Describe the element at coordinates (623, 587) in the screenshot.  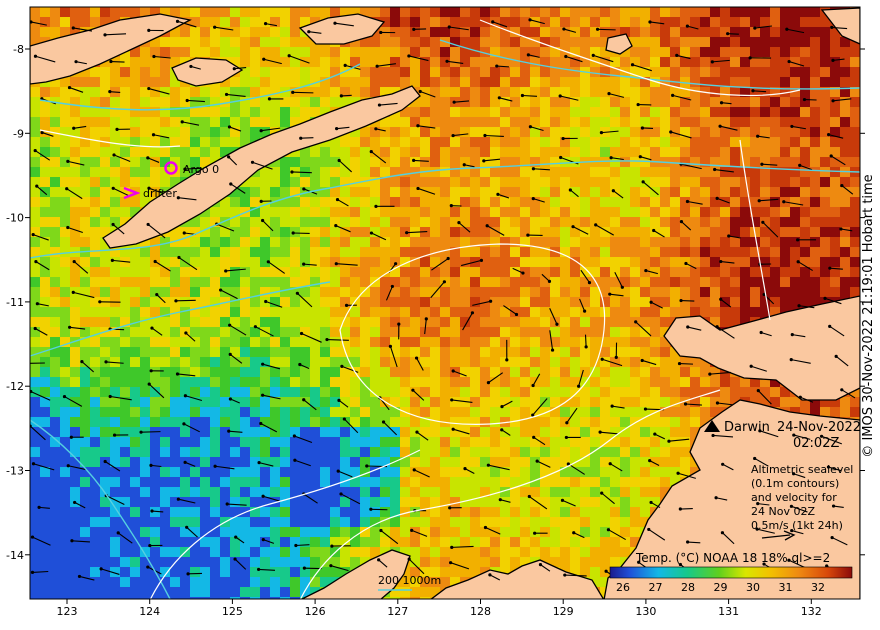
I see `colorbar-tick-label: 26` at that location.